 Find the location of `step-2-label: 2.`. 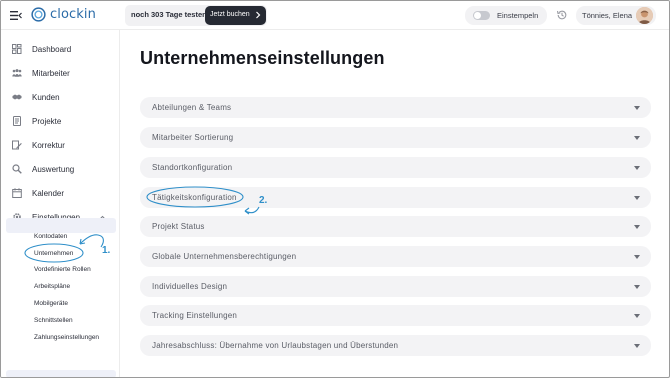

step-2-label: 2. is located at coordinates (263, 200).